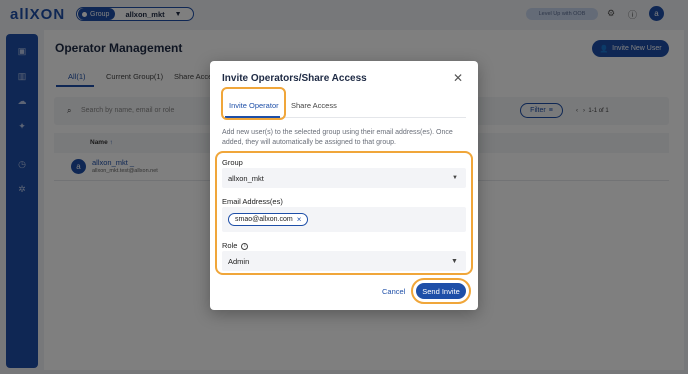 The height and width of the screenshot is (374, 688). What do you see at coordinates (344, 219) in the screenshot?
I see `email-field: smao@allxon.com ×` at bounding box center [344, 219].